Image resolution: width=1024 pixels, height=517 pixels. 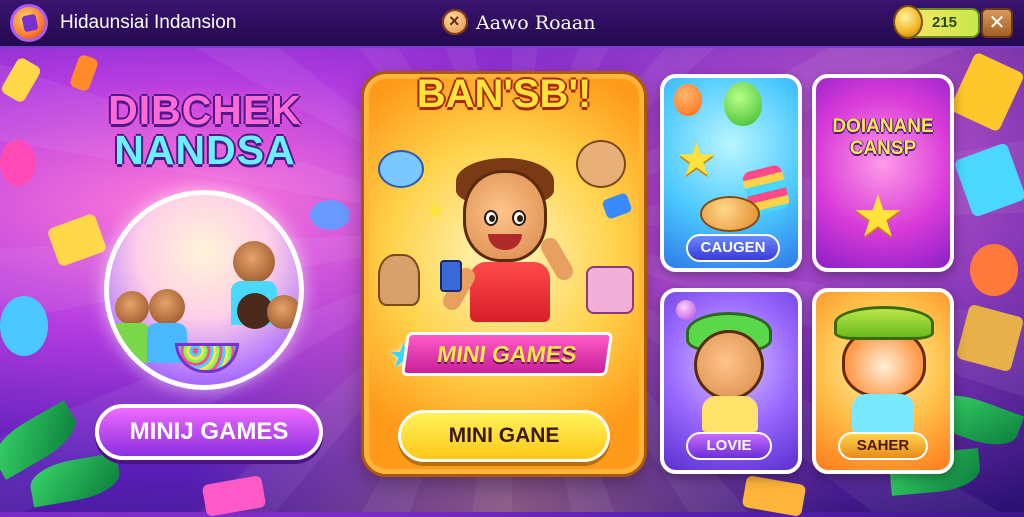 I want to click on toy-icon, so click(x=610, y=290).